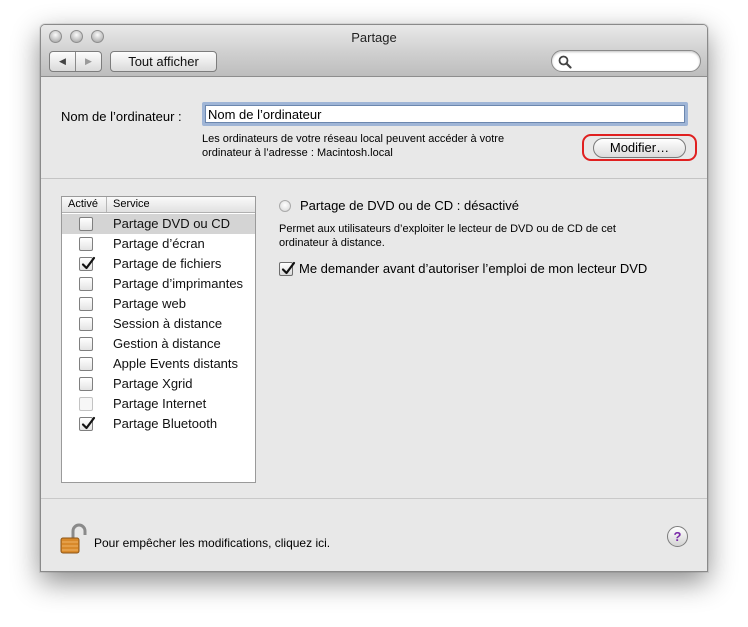  What do you see at coordinates (297, 153) in the screenshot?
I see `description-line: ordinateur à l’adresse : Macintosh.local` at bounding box center [297, 153].